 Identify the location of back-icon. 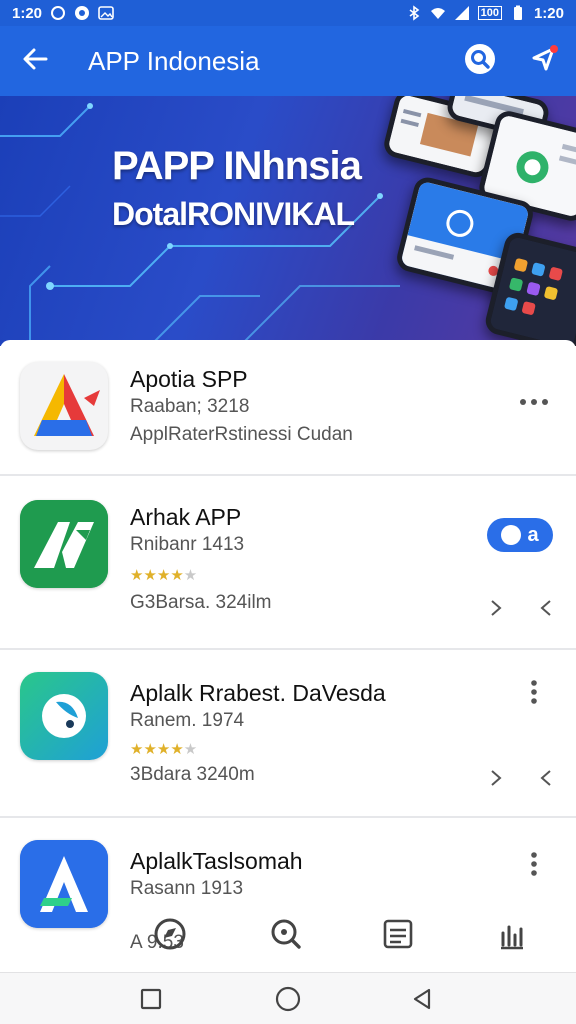
(422, 1001).